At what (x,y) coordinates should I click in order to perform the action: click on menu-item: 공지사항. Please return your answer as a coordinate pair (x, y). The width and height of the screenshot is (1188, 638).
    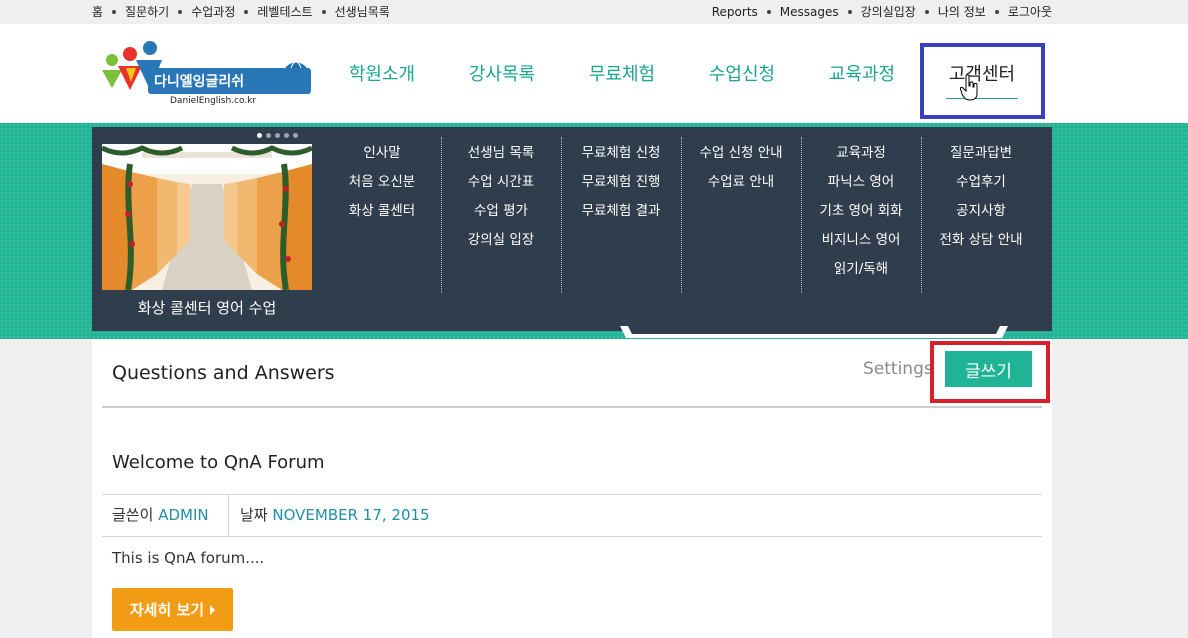
    Looking at the image, I should click on (981, 209).